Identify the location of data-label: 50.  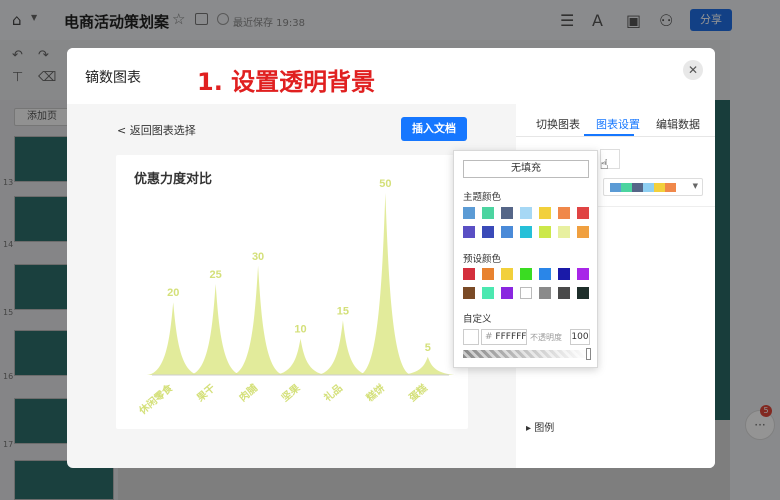
(385, 184).